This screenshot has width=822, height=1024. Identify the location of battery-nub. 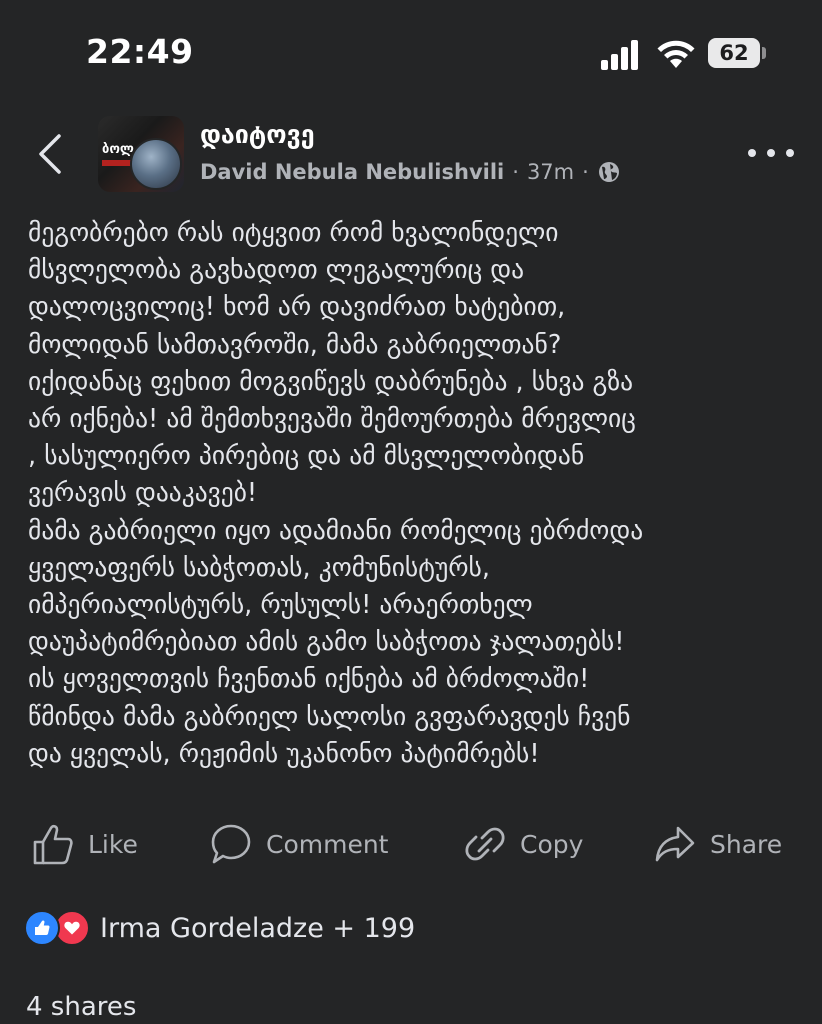
(764, 53).